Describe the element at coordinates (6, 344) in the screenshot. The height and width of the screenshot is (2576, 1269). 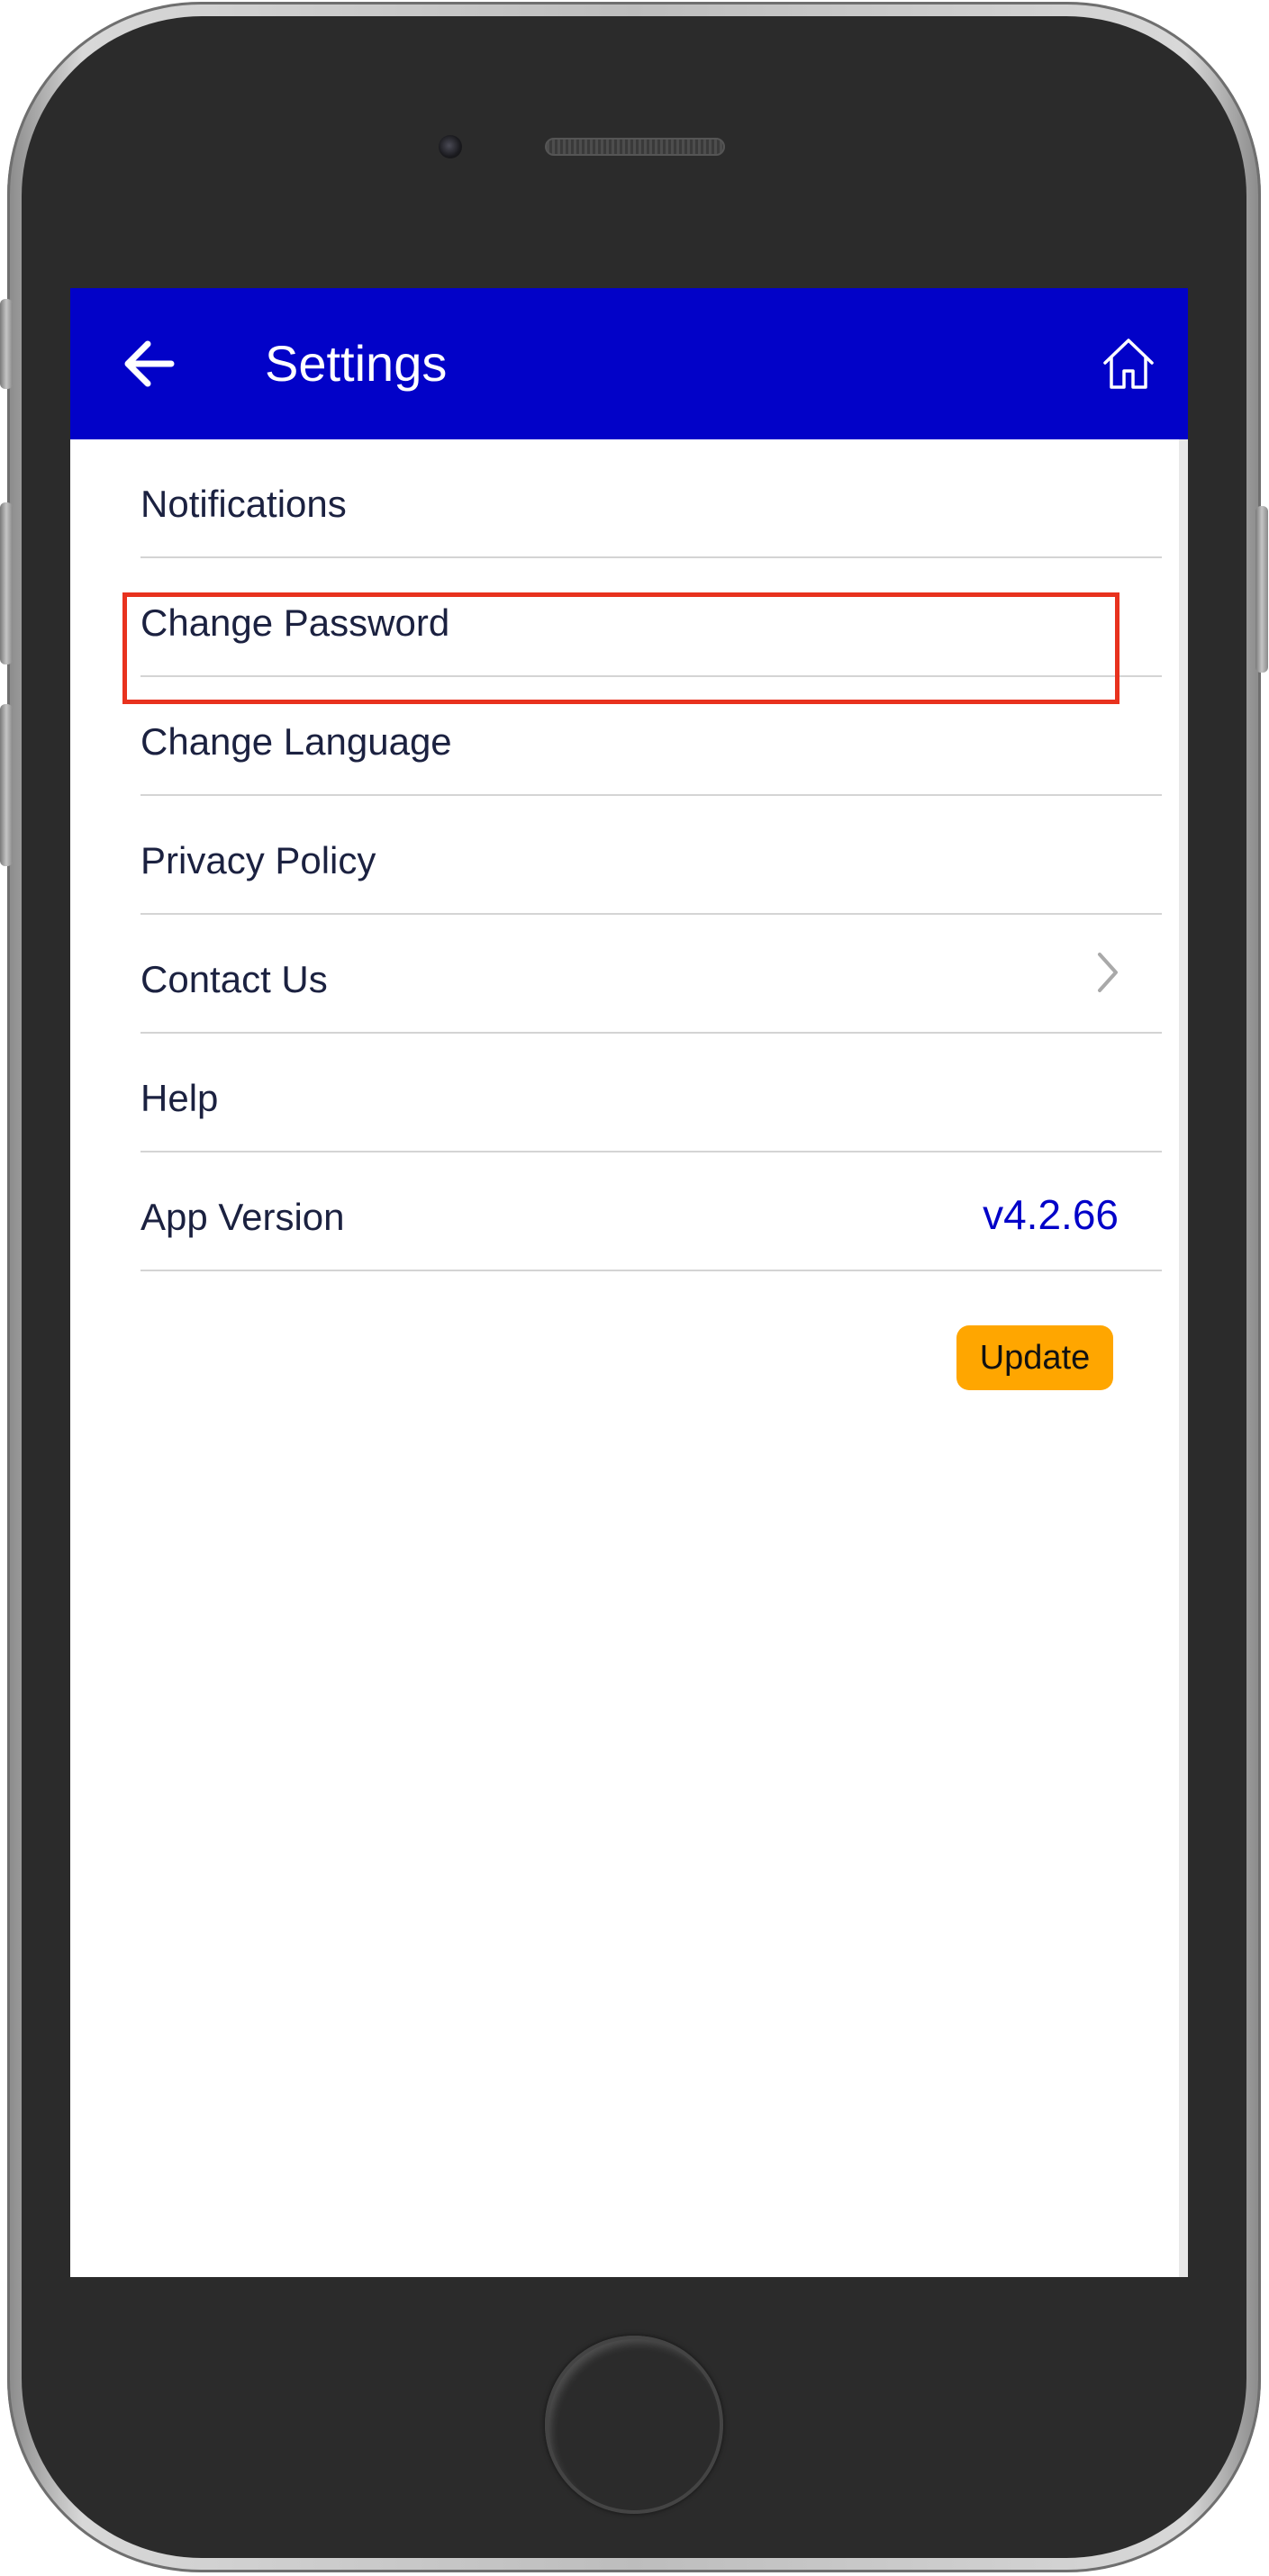
I see `mute-switch` at that location.